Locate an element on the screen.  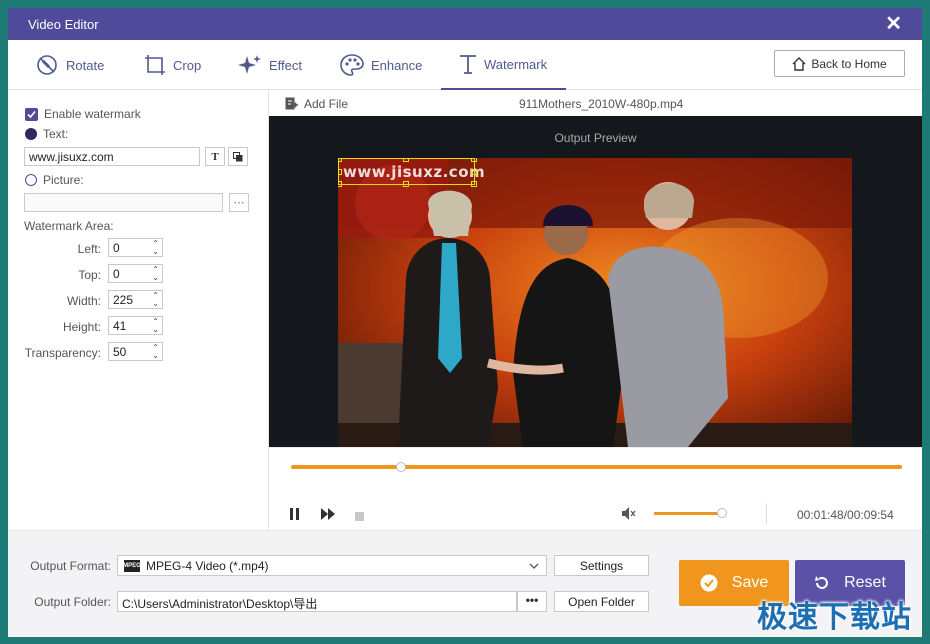
width-value: 225 is located at coordinates (123, 300).